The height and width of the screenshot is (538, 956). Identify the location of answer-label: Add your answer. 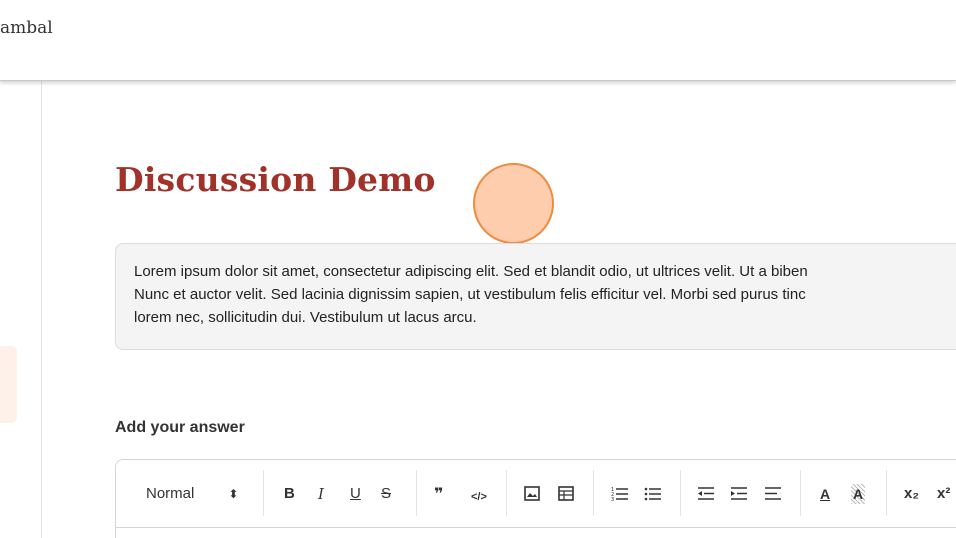
(180, 427).